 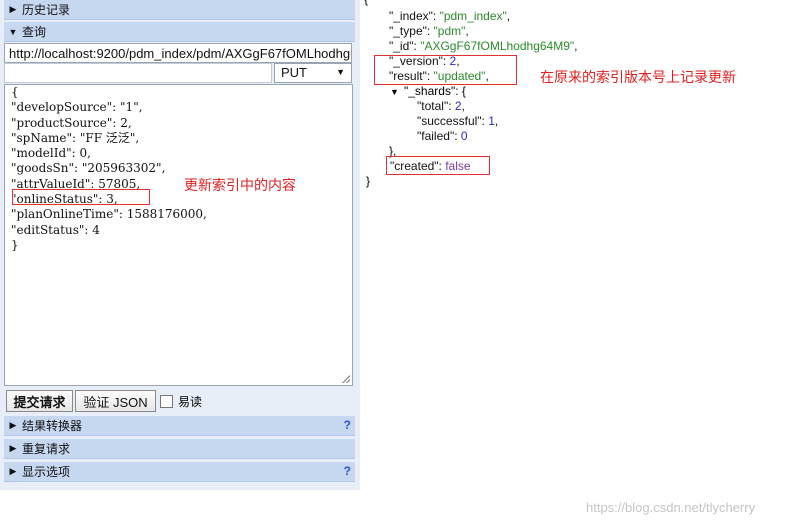 What do you see at coordinates (411, 31) in the screenshot?
I see `json-key: "_type":` at bounding box center [411, 31].